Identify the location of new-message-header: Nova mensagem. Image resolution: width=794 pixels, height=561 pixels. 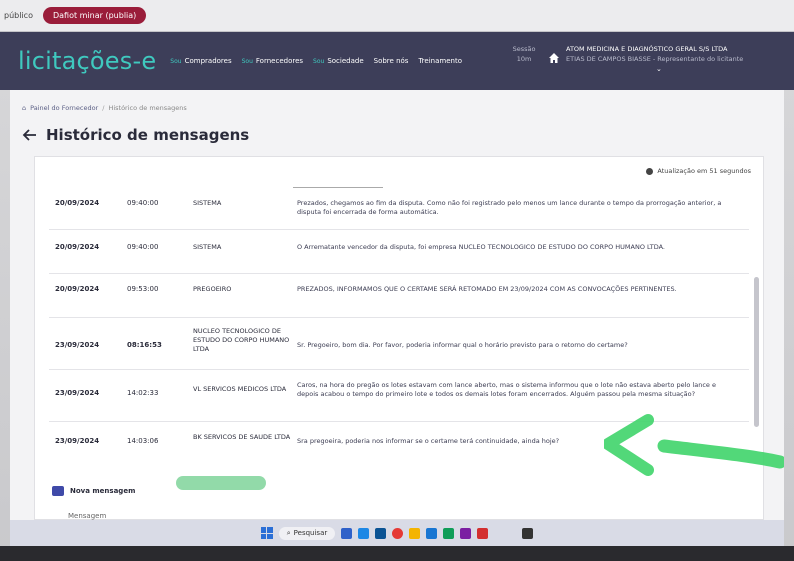
(93, 491).